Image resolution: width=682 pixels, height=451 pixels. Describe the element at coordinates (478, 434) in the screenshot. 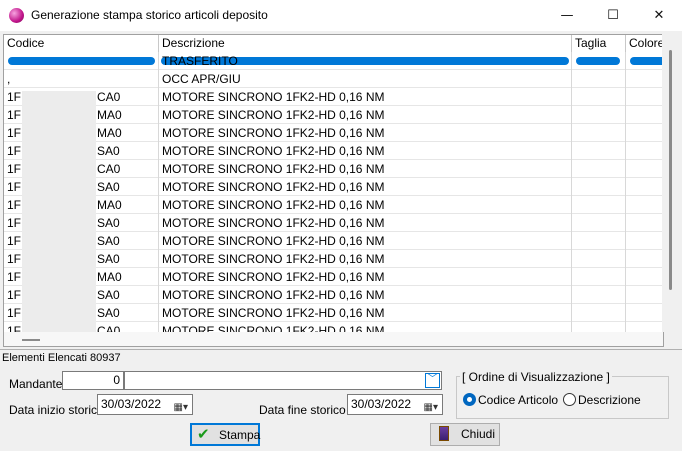

I see `chiudi-label: Chiudi` at that location.